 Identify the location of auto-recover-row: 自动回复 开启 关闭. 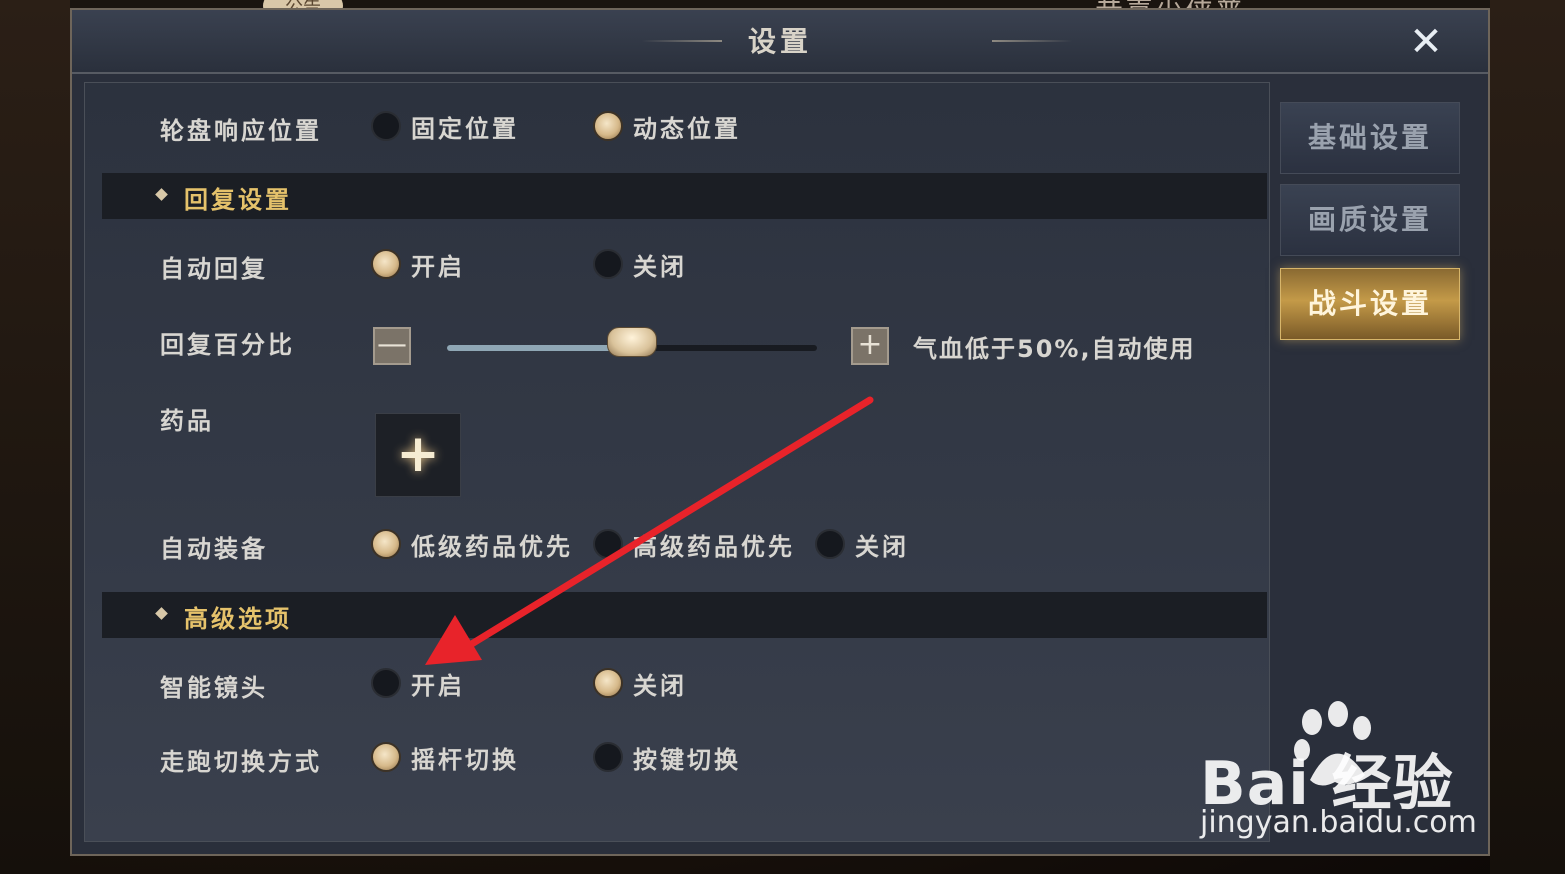
(677, 263).